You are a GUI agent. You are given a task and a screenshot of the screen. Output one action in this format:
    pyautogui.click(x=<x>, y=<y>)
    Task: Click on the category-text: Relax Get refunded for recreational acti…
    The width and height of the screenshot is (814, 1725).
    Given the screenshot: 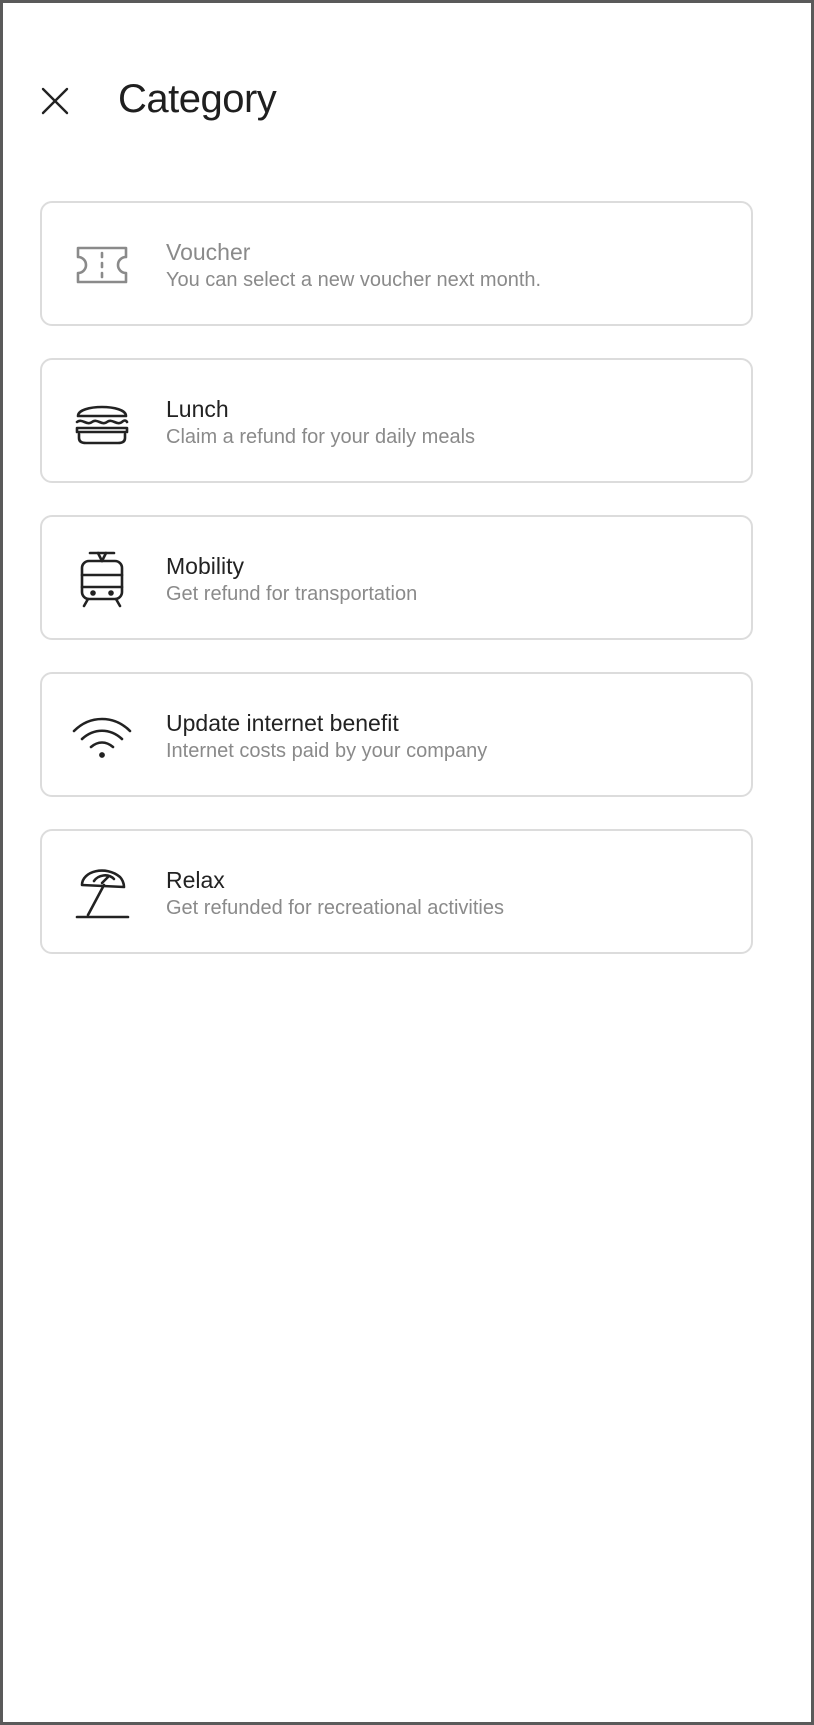 What is the action you would take?
    pyautogui.click(x=448, y=894)
    